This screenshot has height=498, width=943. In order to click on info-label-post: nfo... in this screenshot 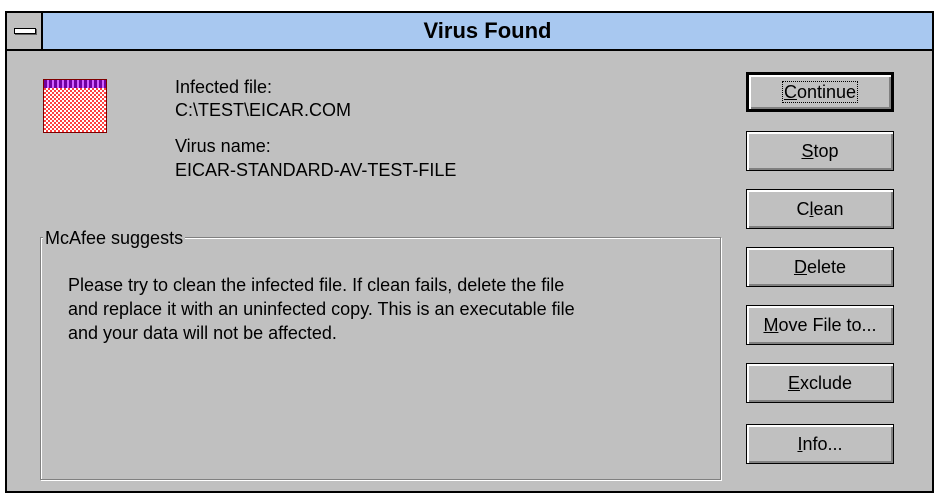, I will do `click(822, 444)`.